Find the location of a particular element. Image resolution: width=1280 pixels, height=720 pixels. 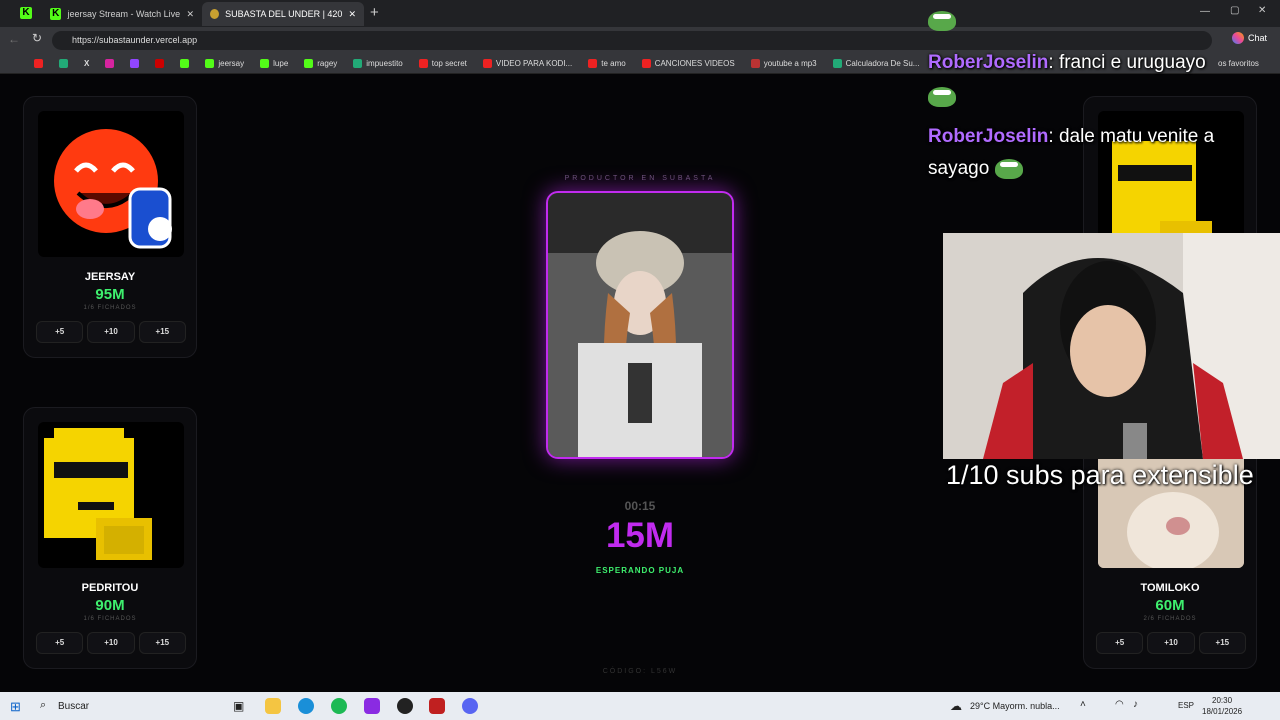

instagram-icon is located at coordinates (110, 63).